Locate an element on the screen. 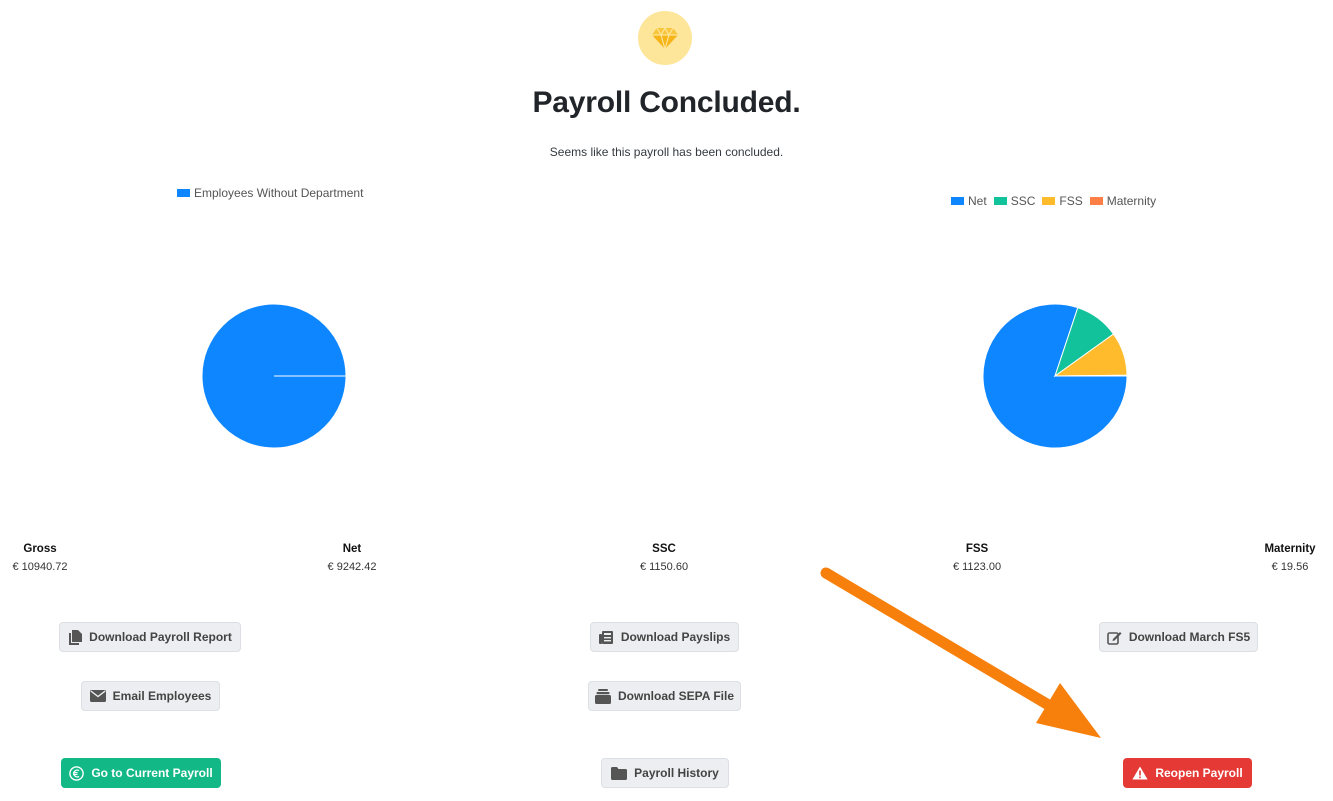 Image resolution: width=1333 pixels, height=801 pixels. stat-label: Gross is located at coordinates (40, 549).